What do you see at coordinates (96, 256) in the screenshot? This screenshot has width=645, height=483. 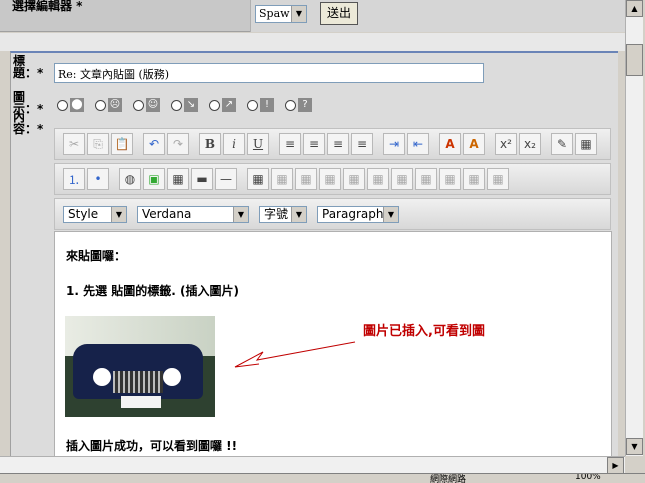 I see `content-line: 來貼圖囉：` at bounding box center [96, 256].